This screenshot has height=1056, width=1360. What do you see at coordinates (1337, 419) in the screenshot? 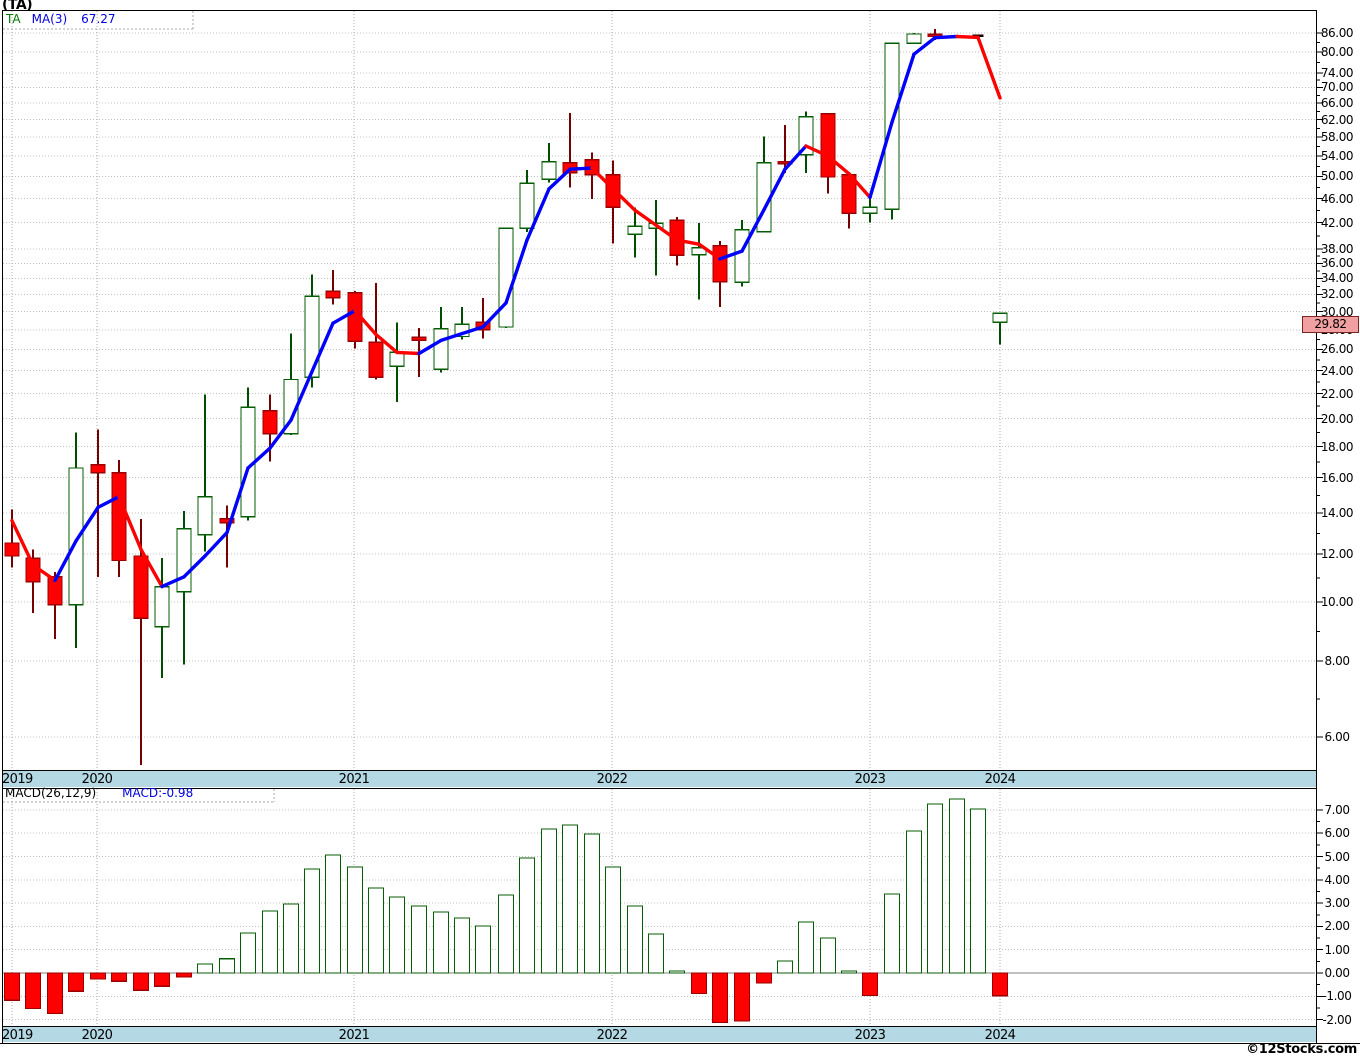
I see `price-axis-label: 20.00` at bounding box center [1337, 419].